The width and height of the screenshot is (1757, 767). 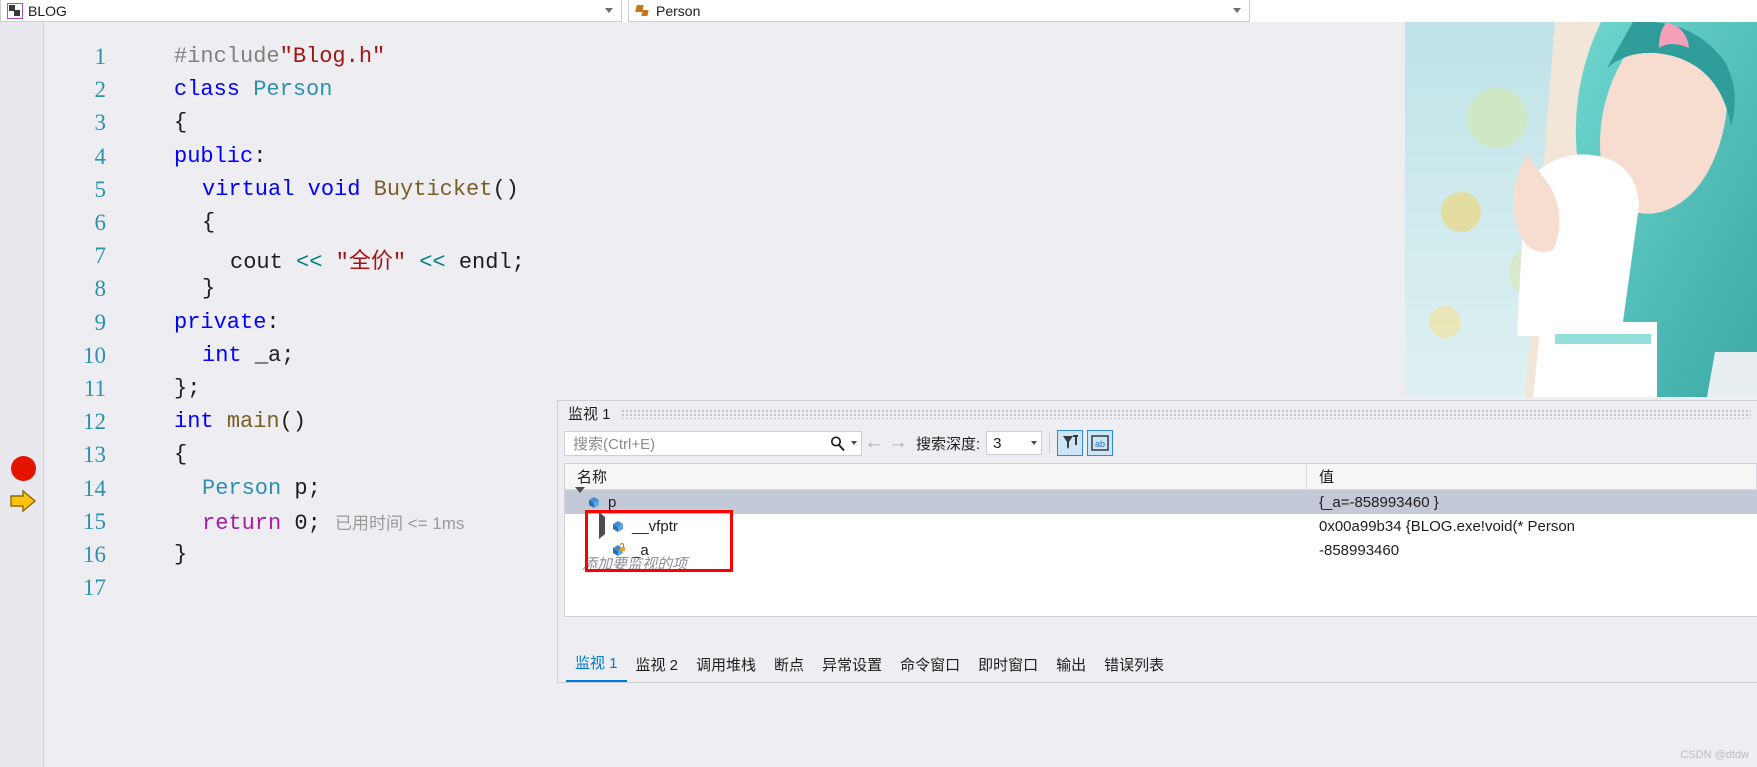 I want to click on tab-0: 监视 1, so click(x=596, y=665).